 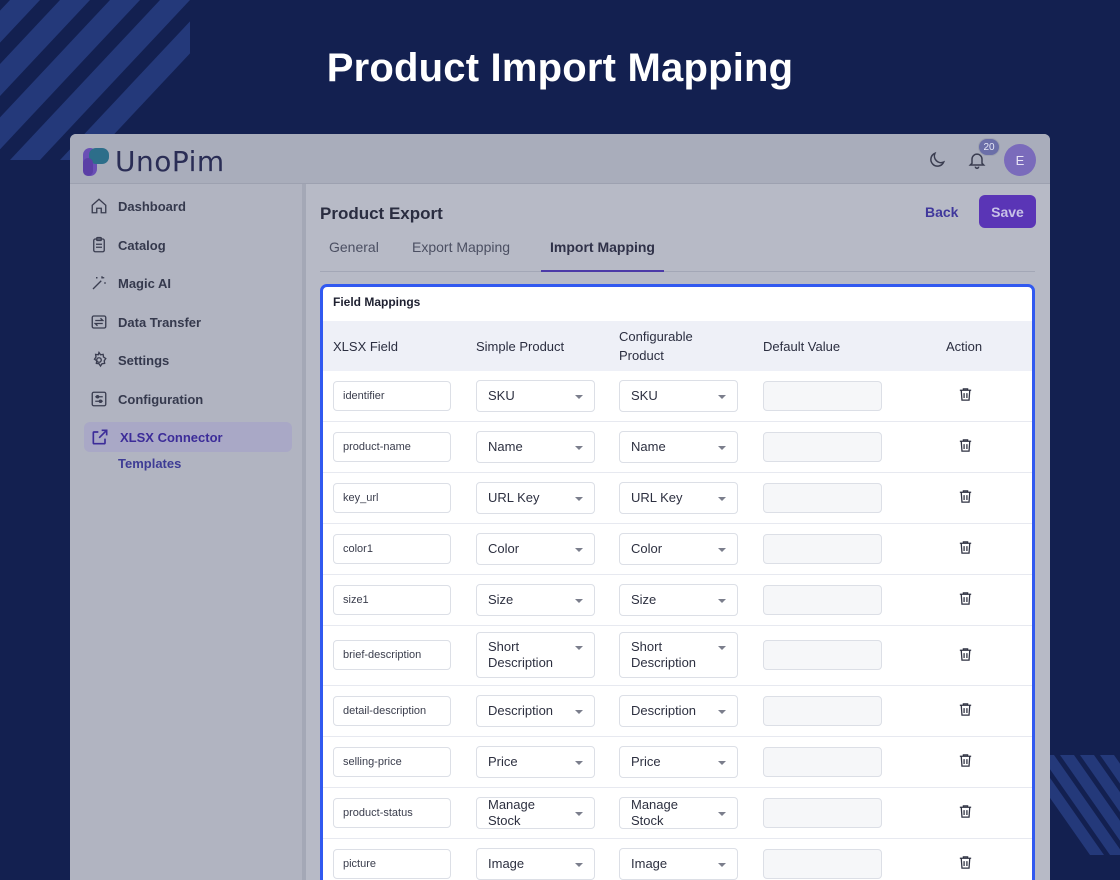 I want to click on sidebar-item-xlsx-connector: XLSX Connector, so click(x=188, y=437).